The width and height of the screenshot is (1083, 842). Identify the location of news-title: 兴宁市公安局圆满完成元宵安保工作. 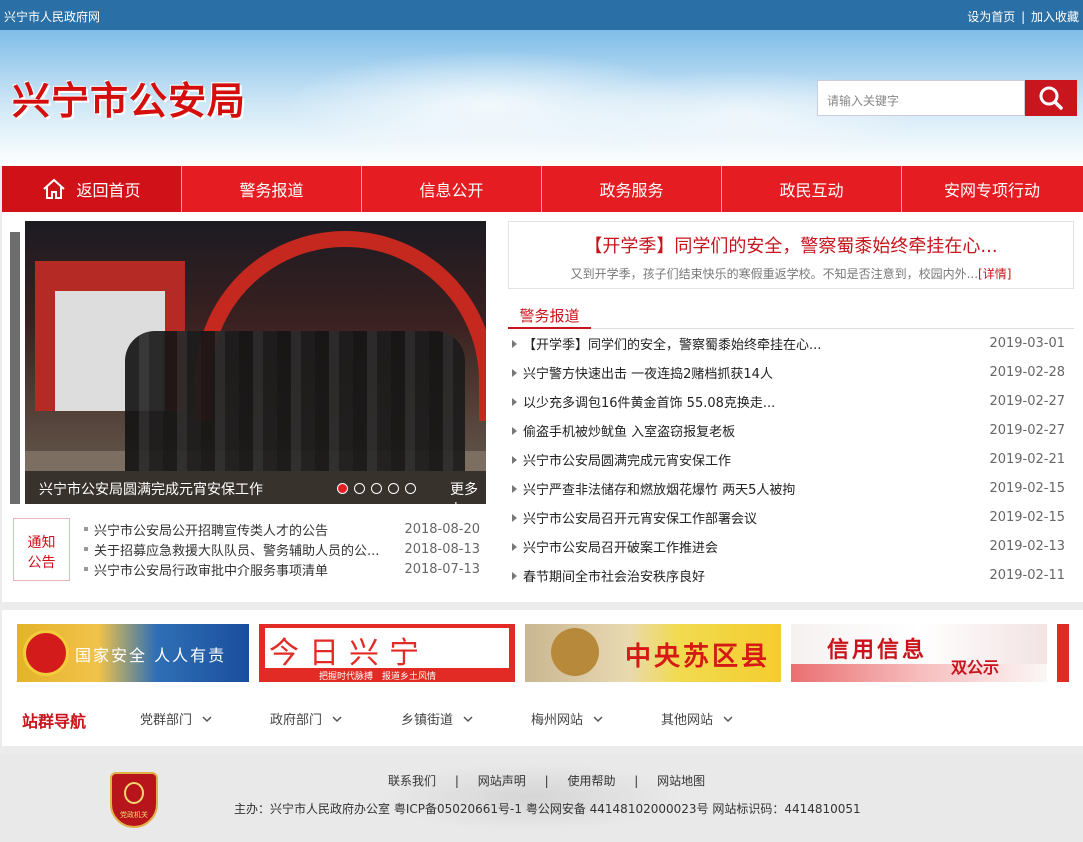
(619, 459).